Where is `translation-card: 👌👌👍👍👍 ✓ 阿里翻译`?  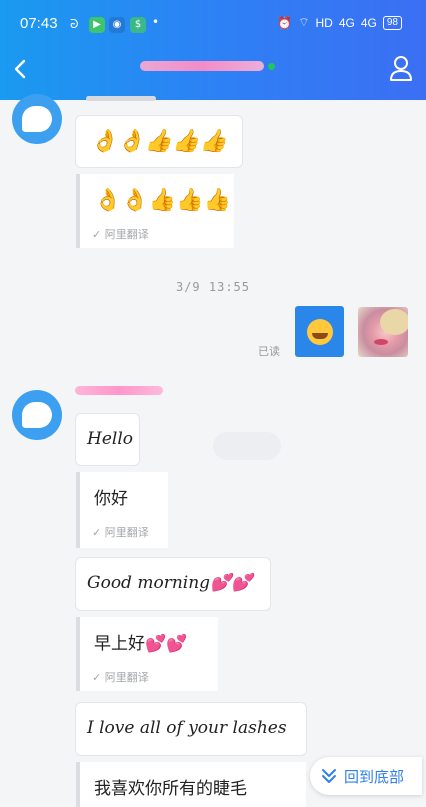
translation-card: 👌👌👍👍👍 ✓ 阿里翻译 is located at coordinates (155, 211).